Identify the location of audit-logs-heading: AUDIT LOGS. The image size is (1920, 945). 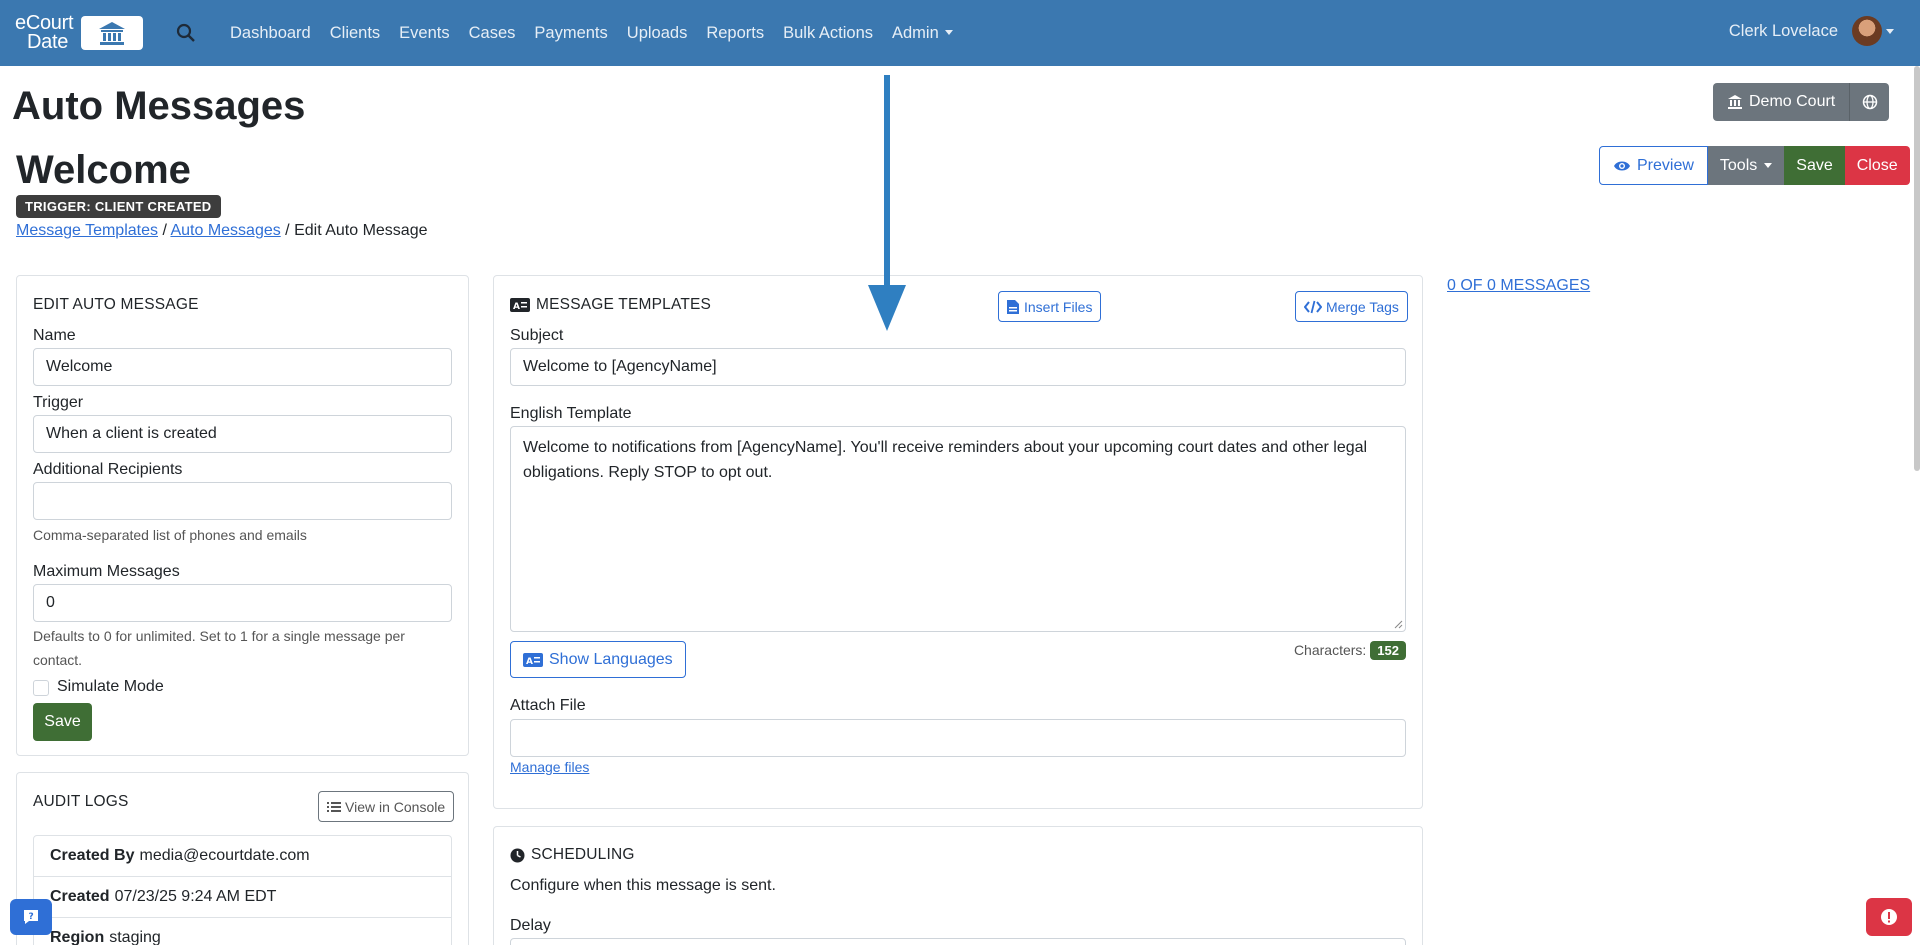
(81, 801).